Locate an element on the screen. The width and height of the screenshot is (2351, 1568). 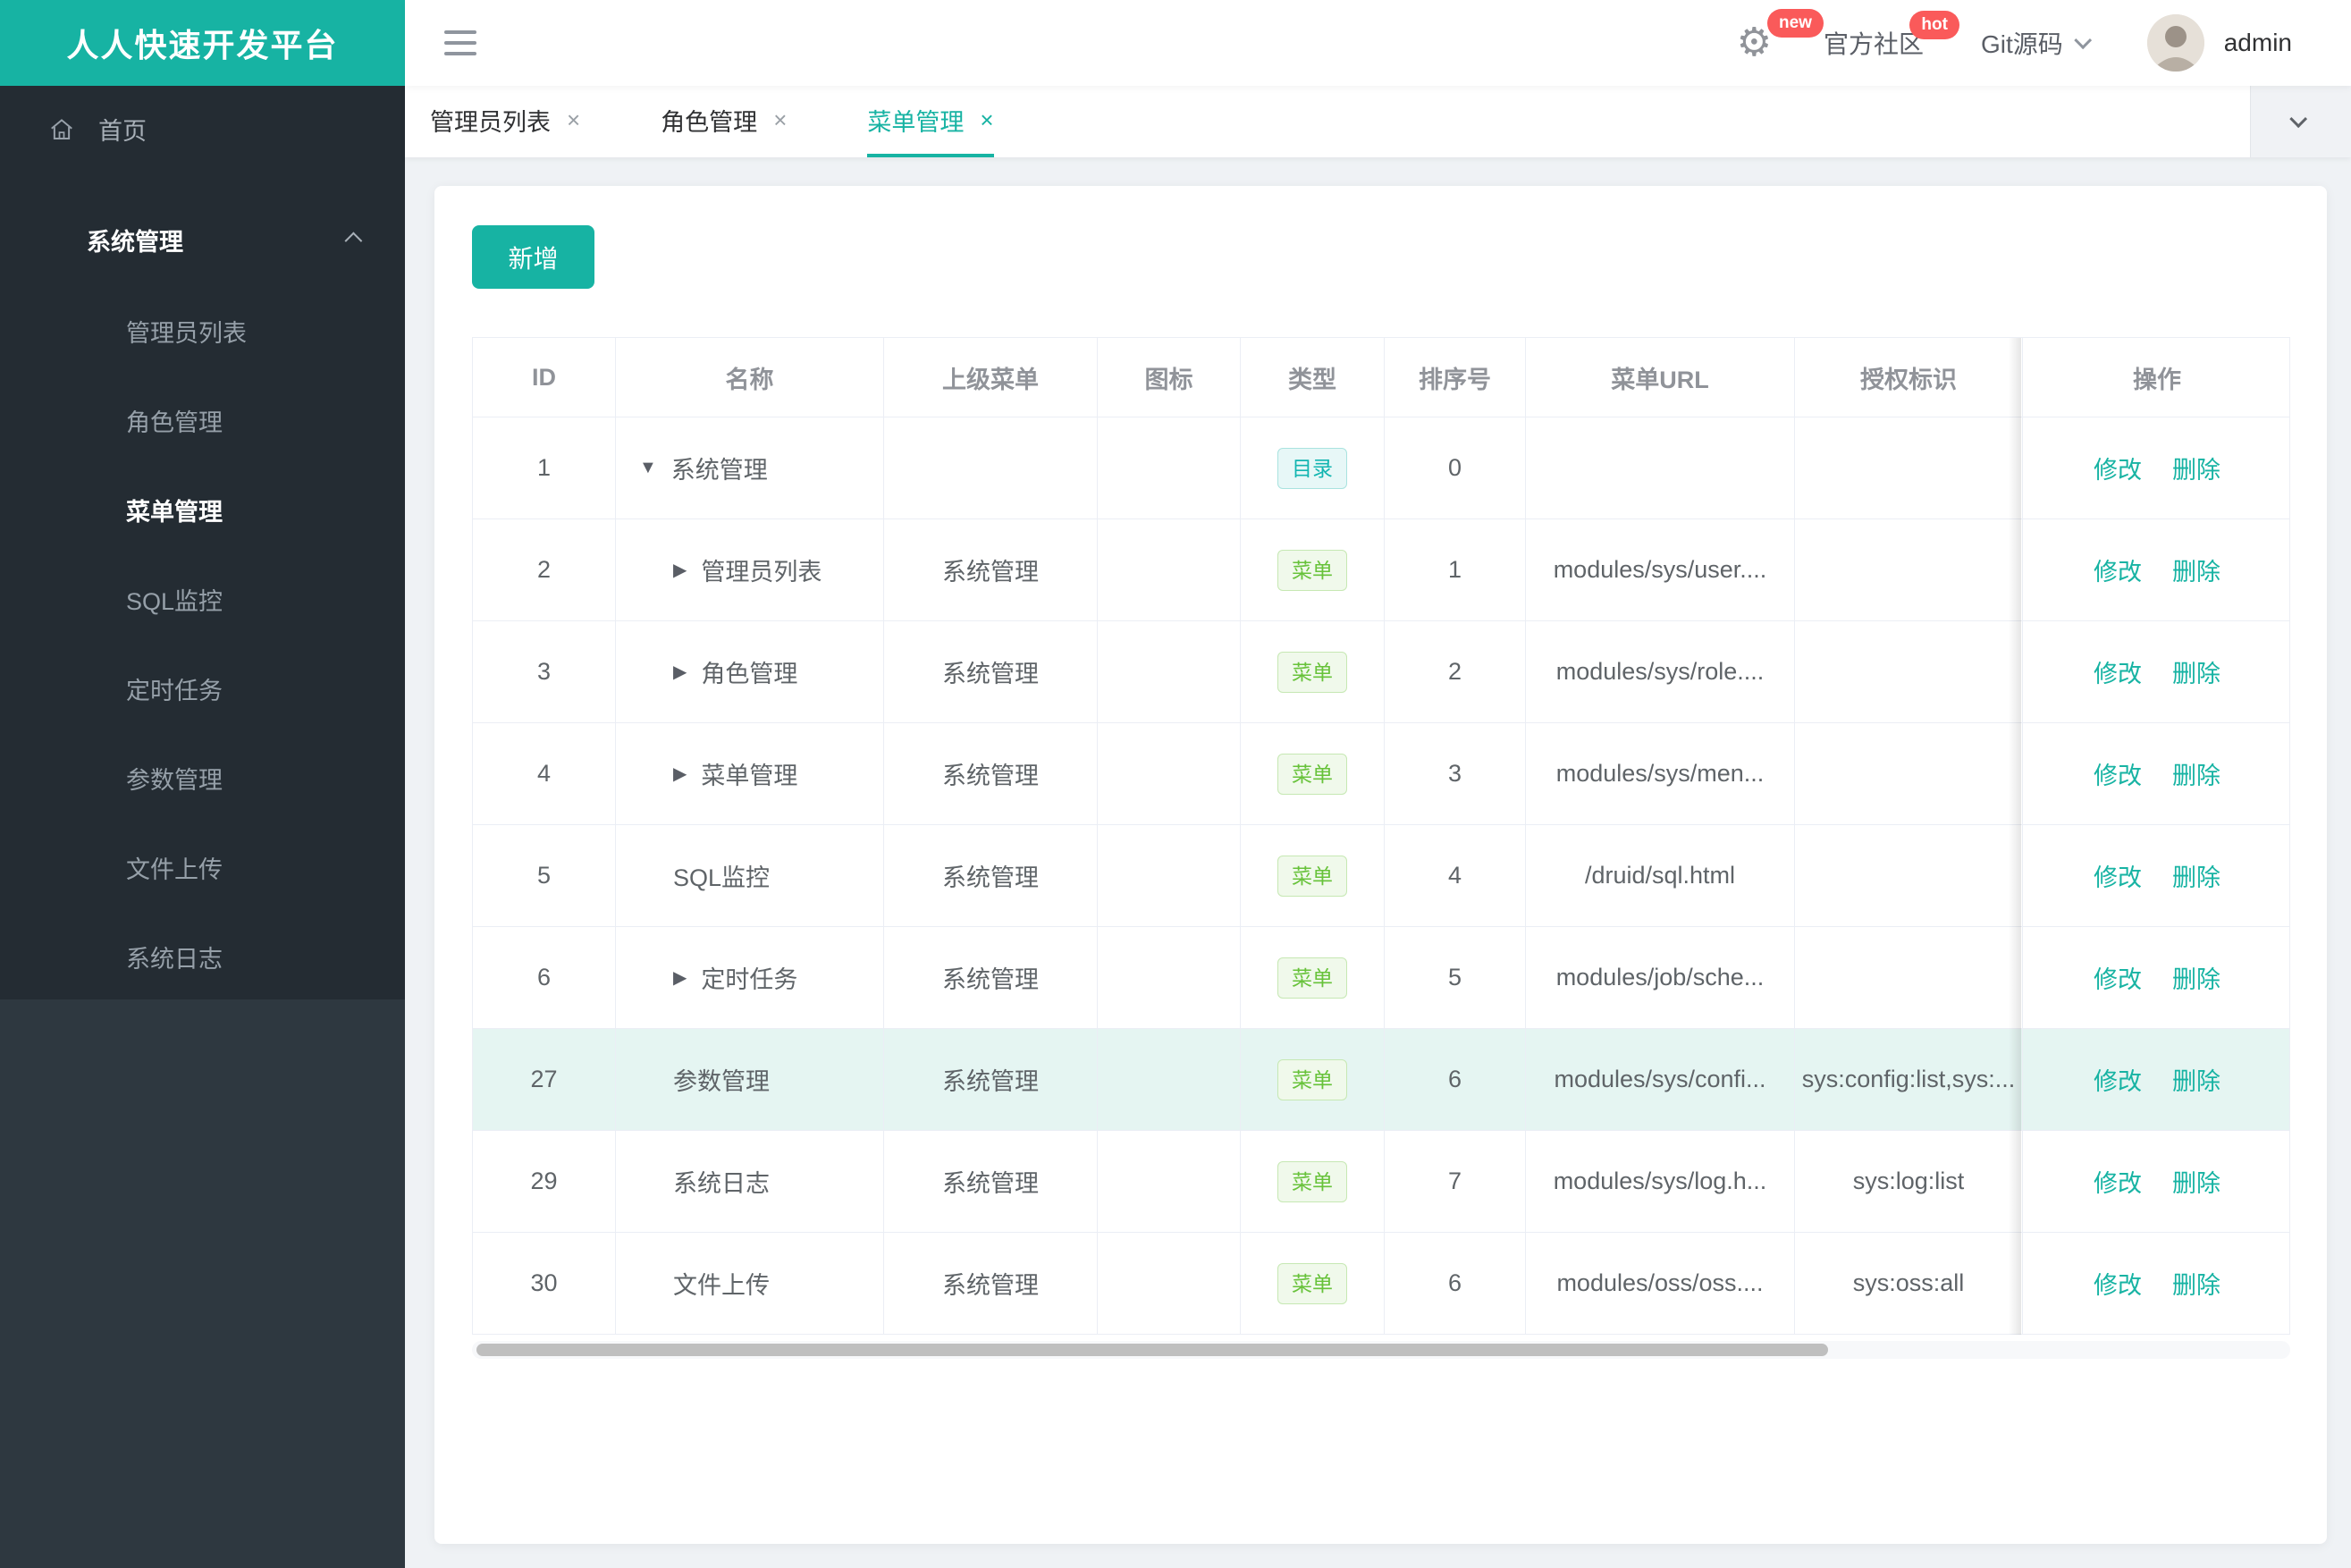
cell-auth-flag is located at coordinates (1909, 773).